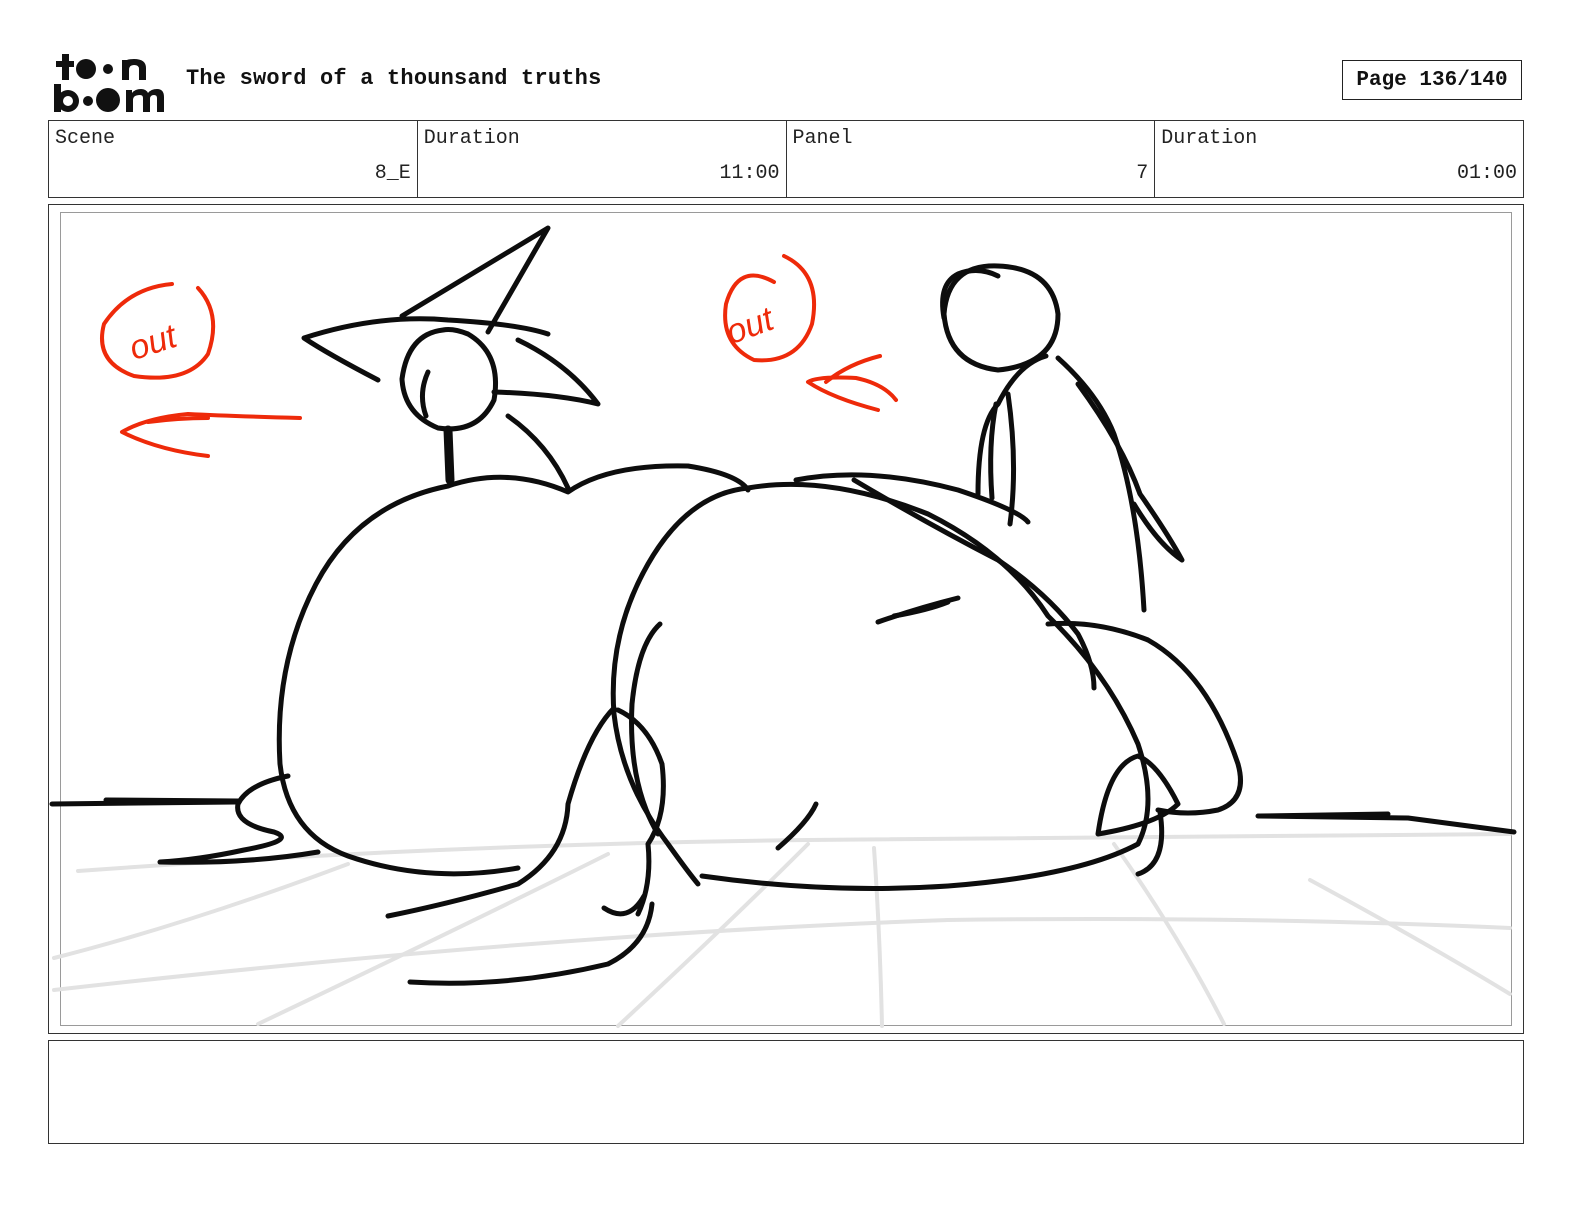 The width and height of the screenshot is (1584, 1224). Describe the element at coordinates (750, 325) in the screenshot. I see `out-label-right: out` at that location.